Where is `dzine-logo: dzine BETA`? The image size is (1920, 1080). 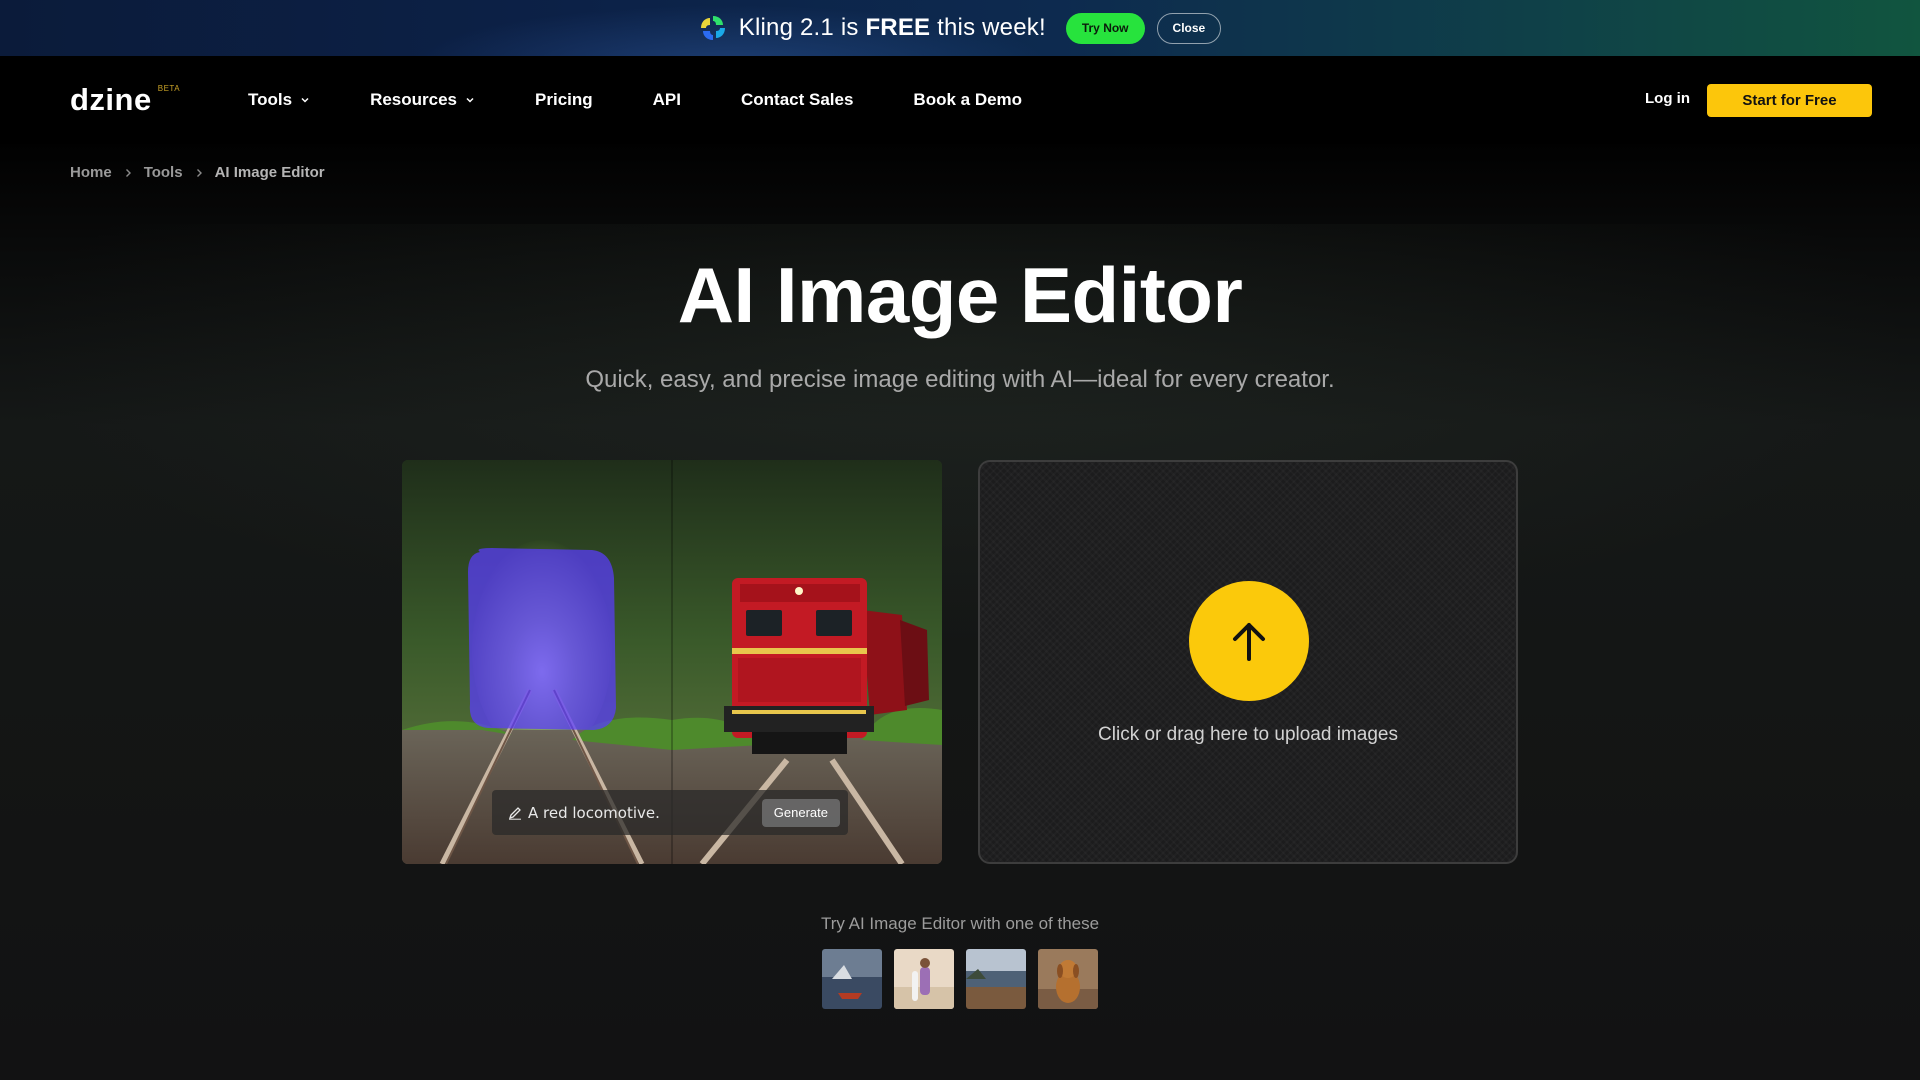 dzine-logo: dzine BETA is located at coordinates (125, 99).